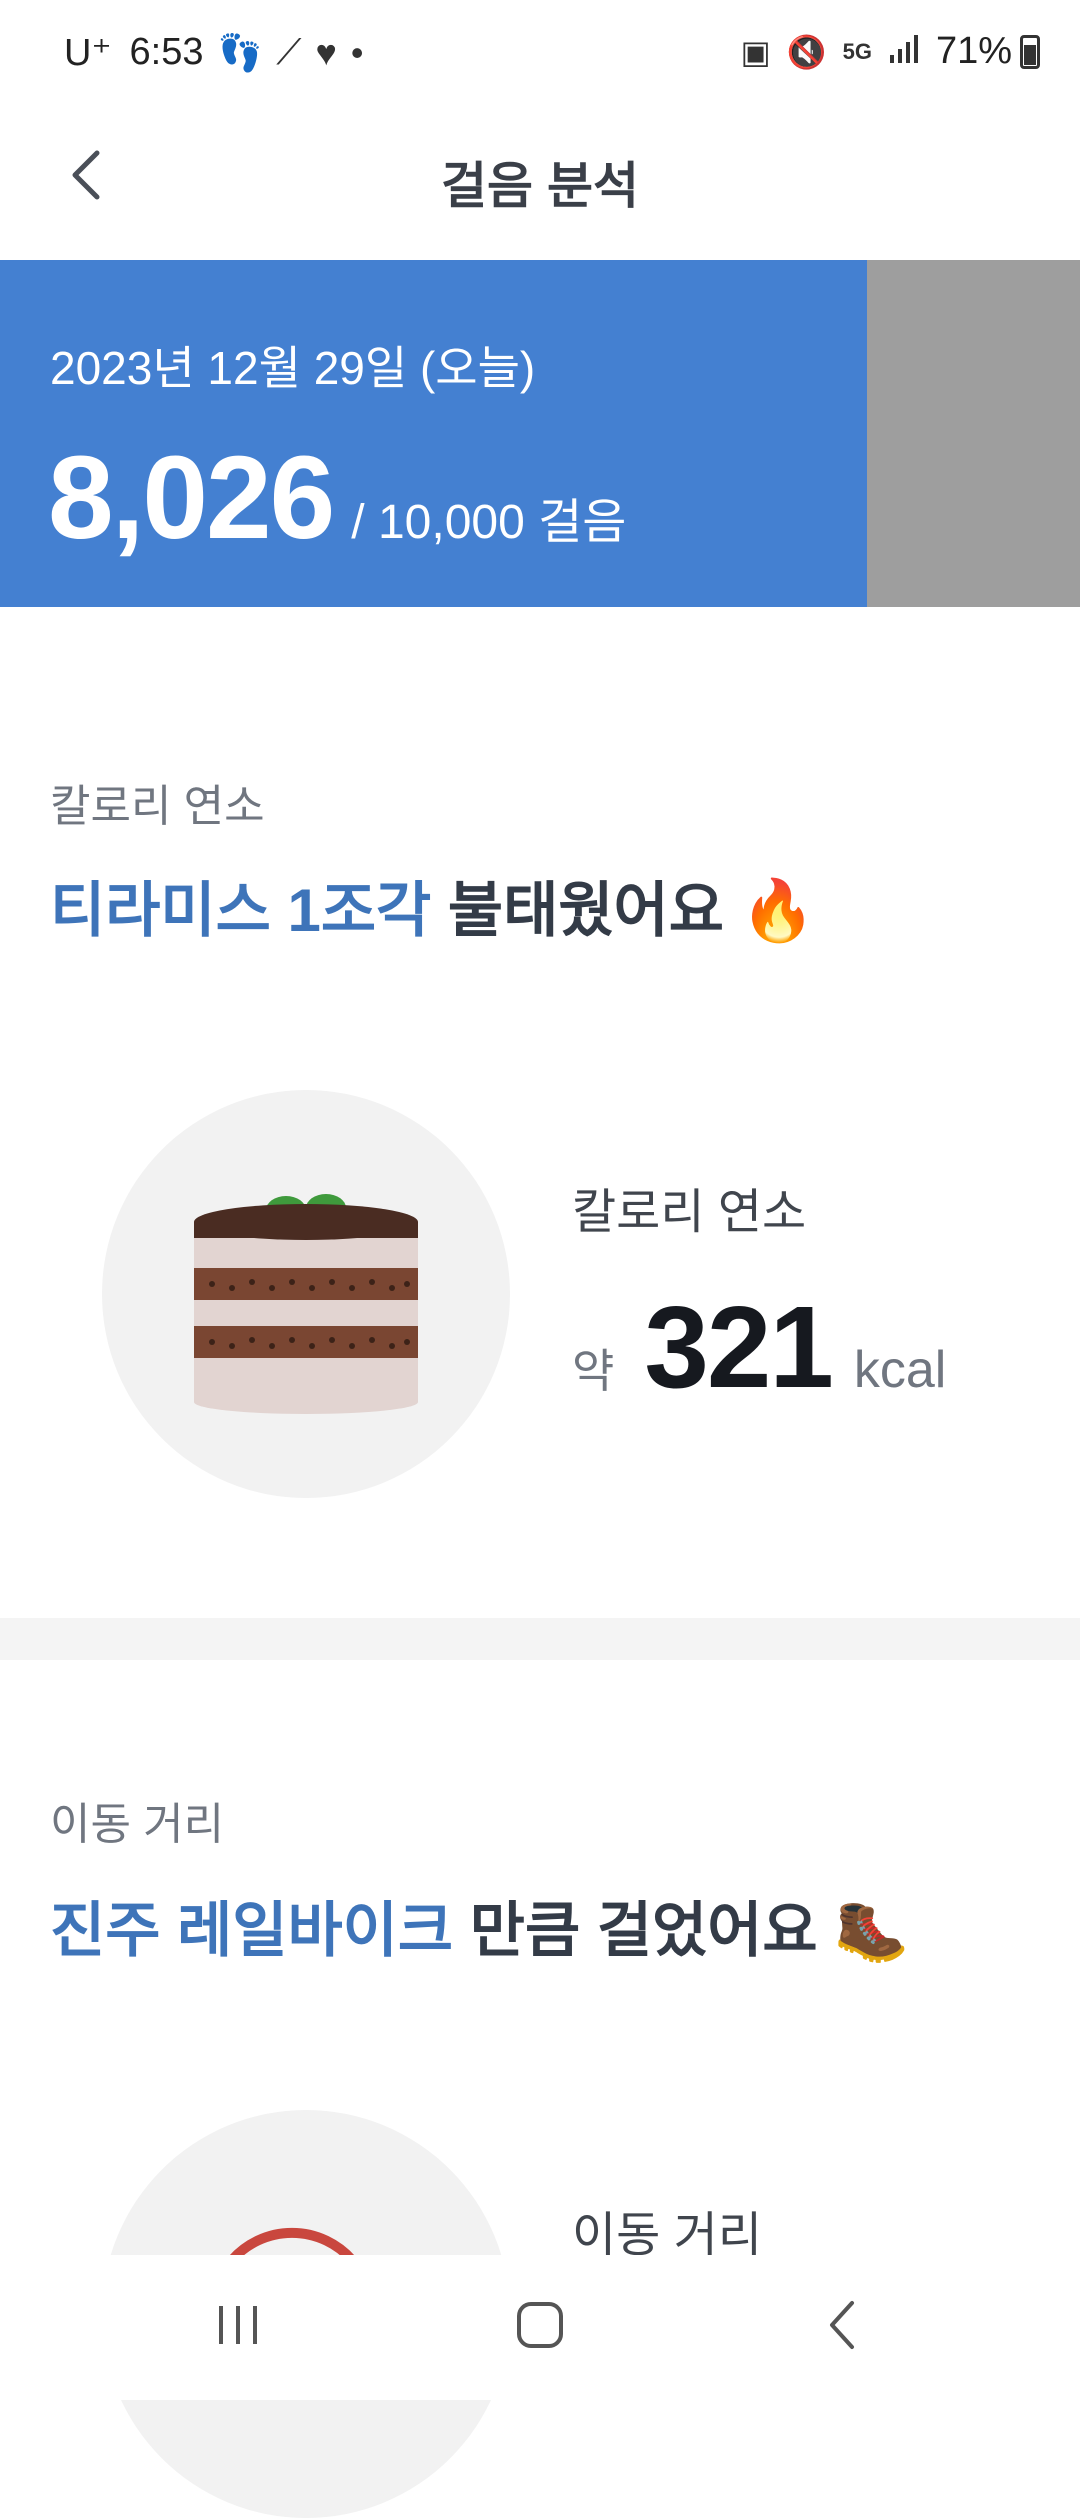 This screenshot has height=2518, width=1080. Describe the element at coordinates (240, 52) in the screenshot. I see `footsteps-icon: 👣` at that location.